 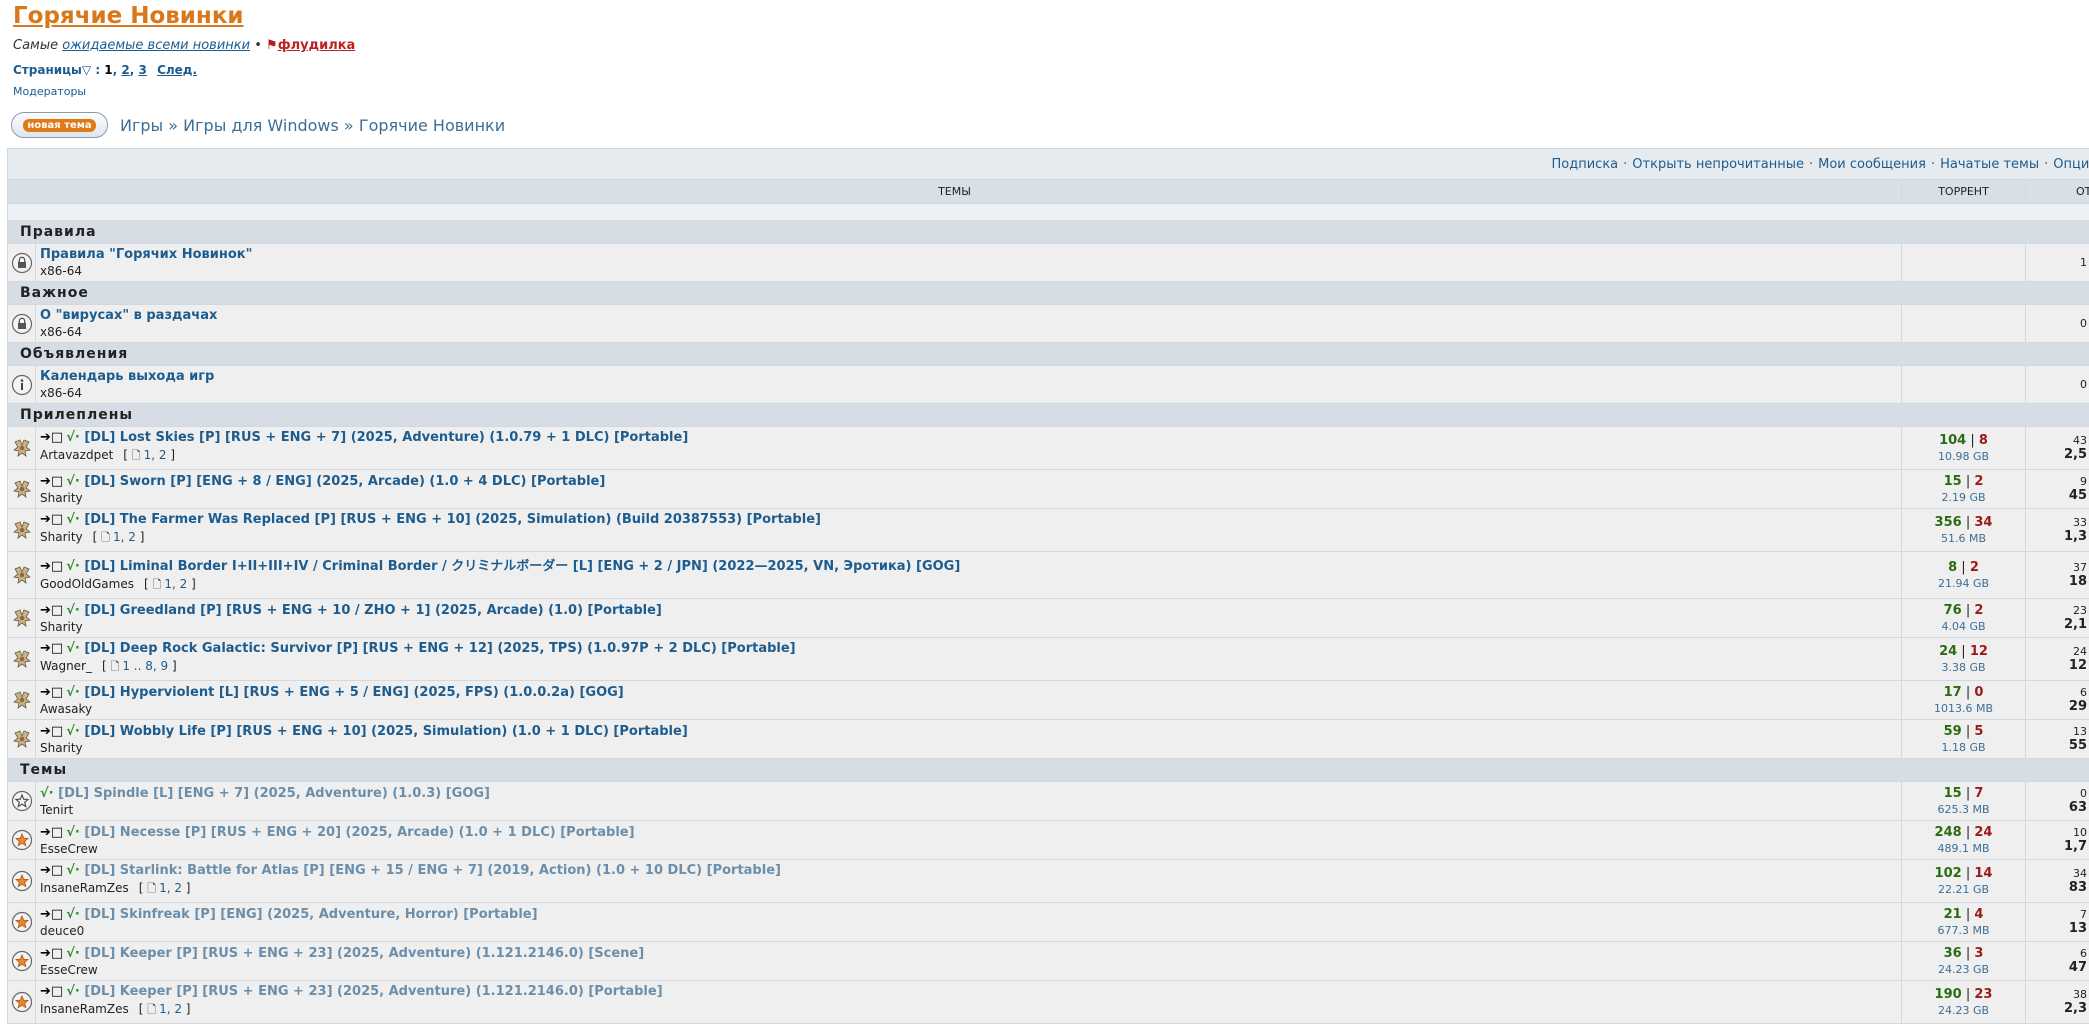 I want to click on forum-title: Горячие Новинки, so click(x=184, y=16).